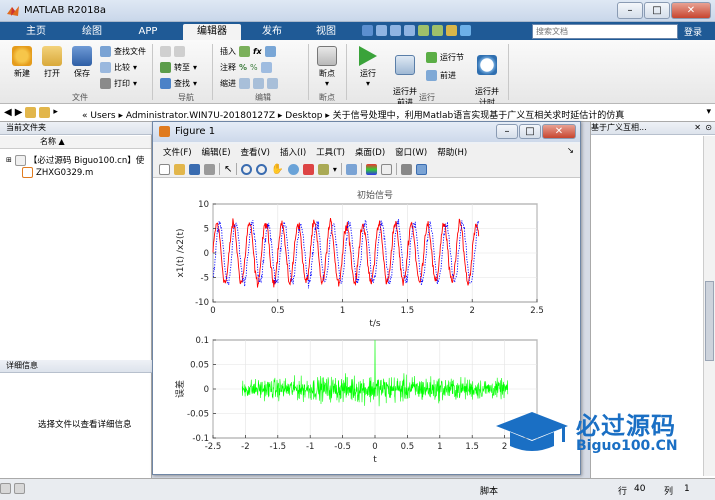  Describe the element at coordinates (19, 112) in the screenshot. I see `forward-arrow-icon: ▶` at that location.